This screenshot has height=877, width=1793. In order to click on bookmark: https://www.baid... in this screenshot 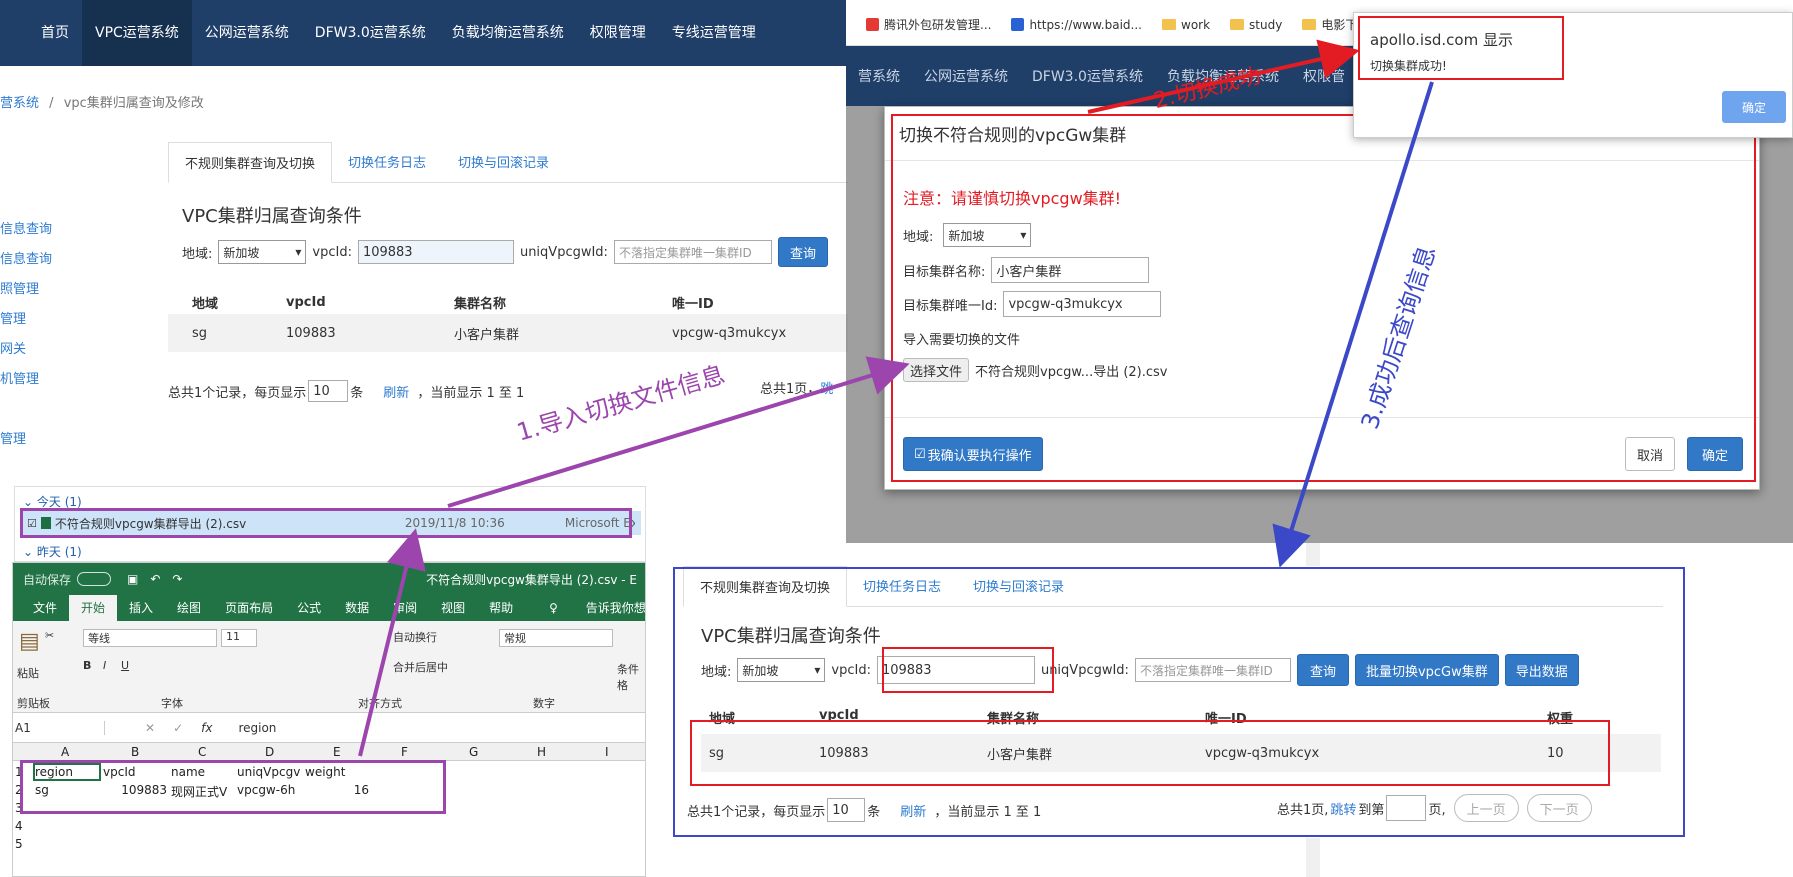, I will do `click(1076, 24)`.